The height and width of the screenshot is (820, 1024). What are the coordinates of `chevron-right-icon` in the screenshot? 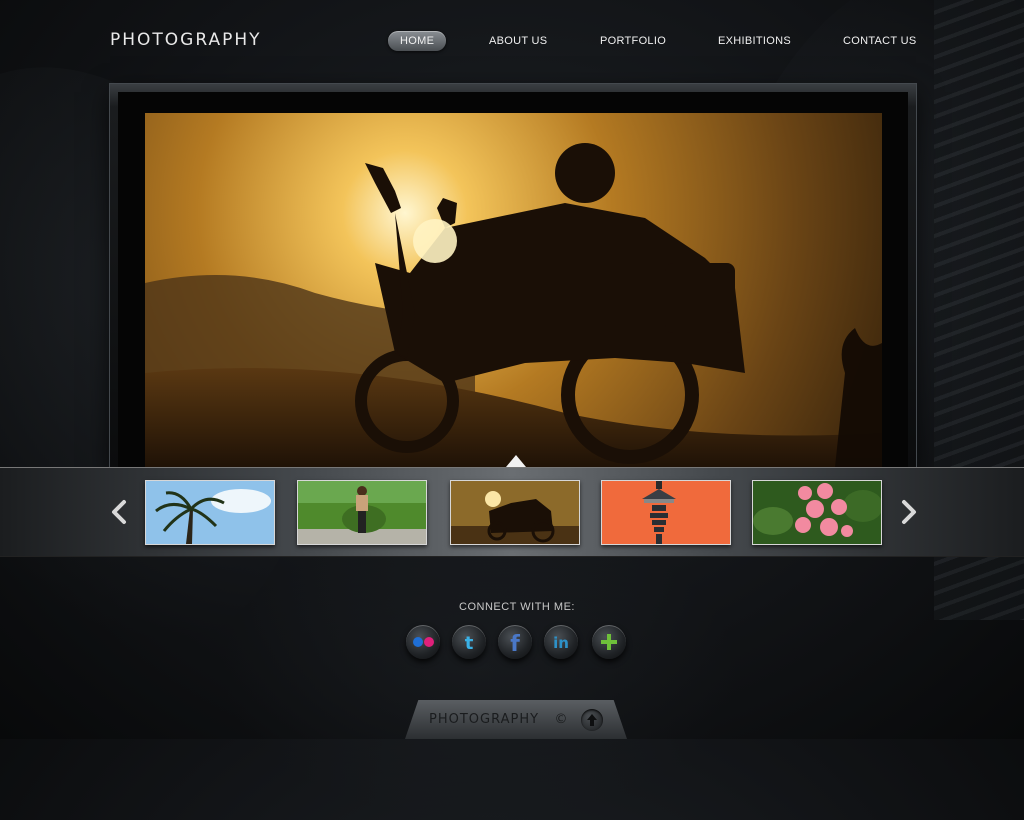 It's located at (909, 512).